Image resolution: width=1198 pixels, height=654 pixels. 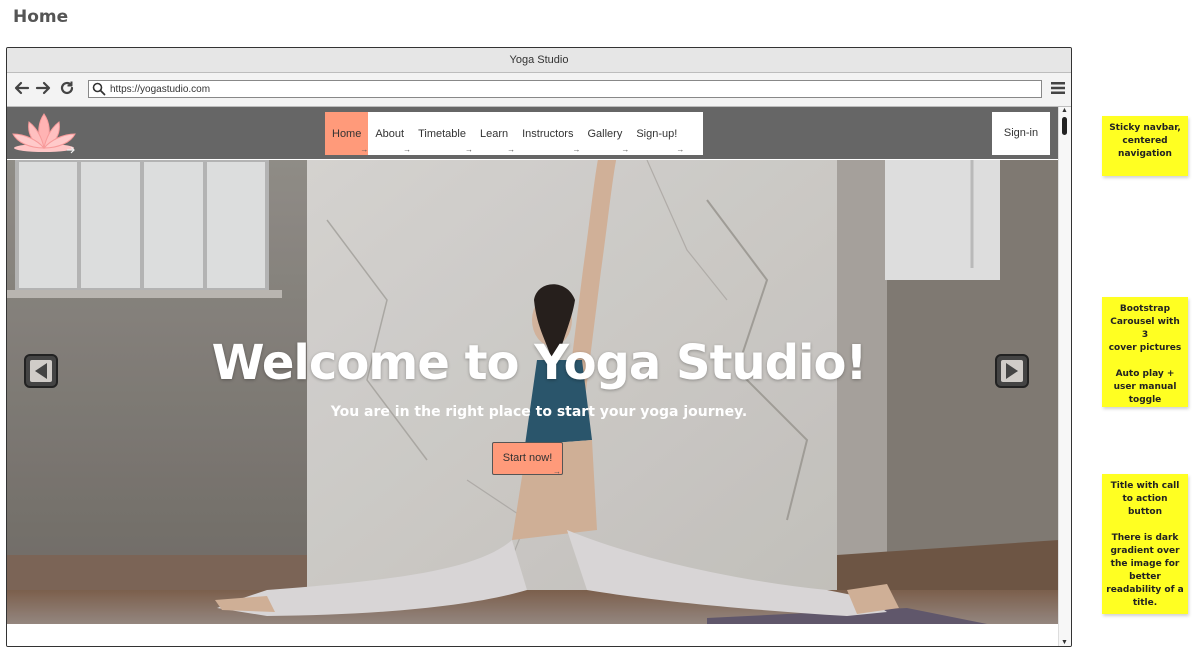 I want to click on hero-title: Welcome to Yoga Studio!, so click(x=539, y=363).